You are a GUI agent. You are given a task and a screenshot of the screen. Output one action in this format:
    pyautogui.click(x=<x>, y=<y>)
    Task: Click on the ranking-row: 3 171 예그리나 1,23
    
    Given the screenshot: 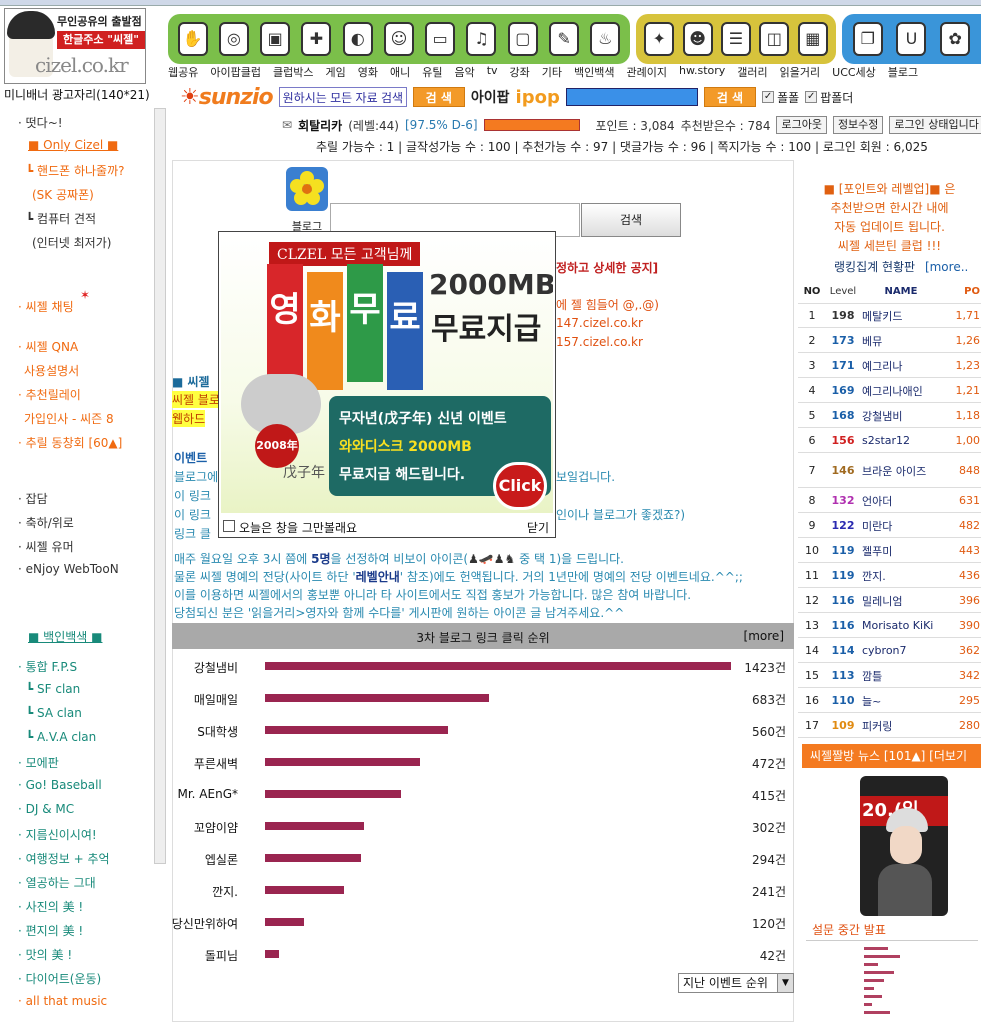 What is the action you would take?
    pyautogui.click(x=889, y=366)
    